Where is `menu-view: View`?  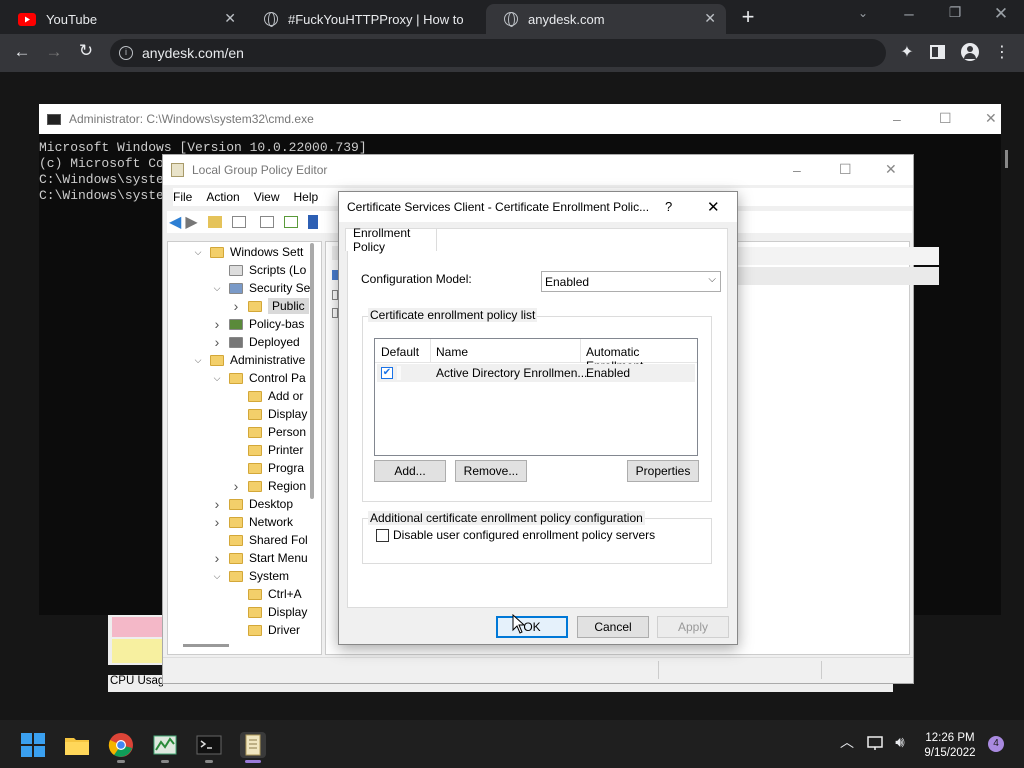 menu-view: View is located at coordinates (267, 197).